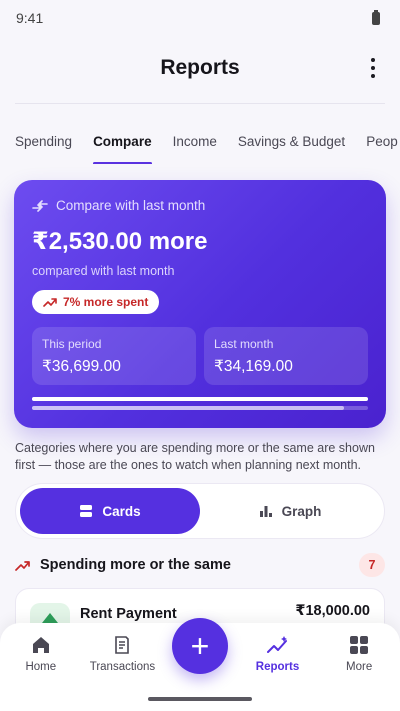 This screenshot has width=400, height=711. What do you see at coordinates (122, 645) in the screenshot?
I see `receipt-icon` at bounding box center [122, 645].